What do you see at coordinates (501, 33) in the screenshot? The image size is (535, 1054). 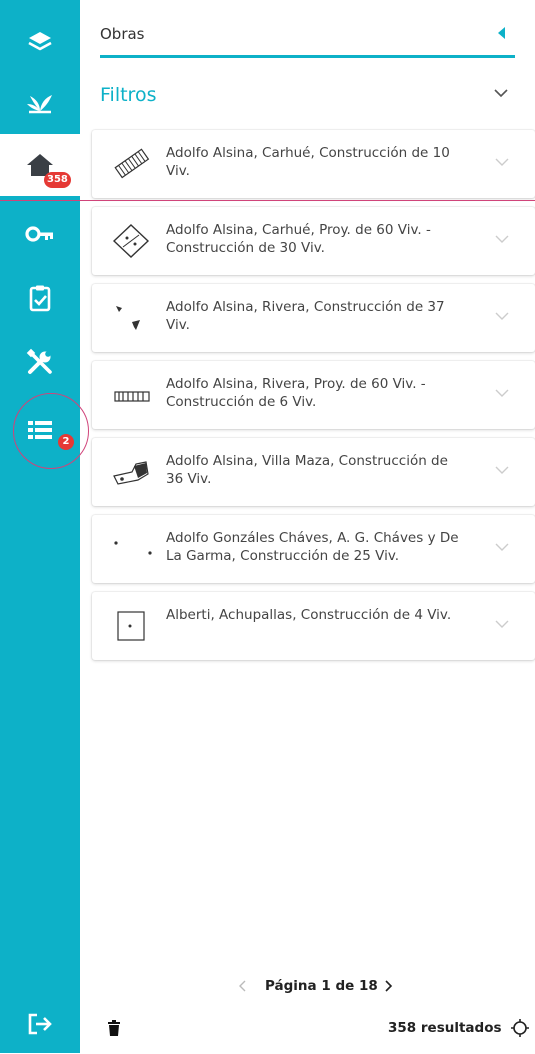 I see `collapse-icon` at bounding box center [501, 33].